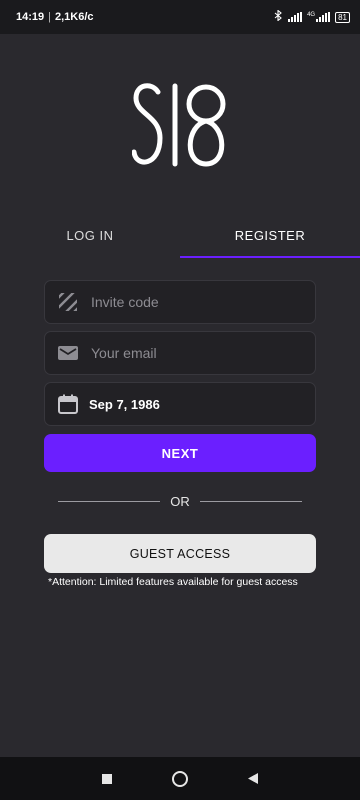 The height and width of the screenshot is (800, 360). I want to click on auth-tabs: LOG IN REGISTER, so click(180, 236).